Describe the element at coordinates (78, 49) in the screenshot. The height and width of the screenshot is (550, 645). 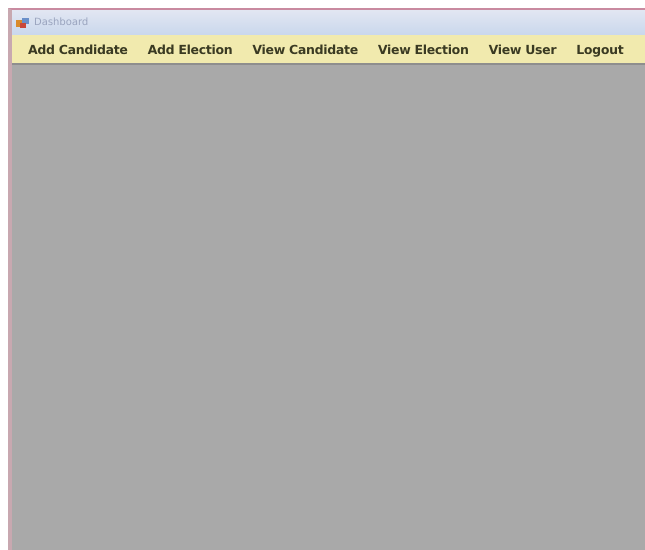
I see `menu-item: Add Candidate` at that location.